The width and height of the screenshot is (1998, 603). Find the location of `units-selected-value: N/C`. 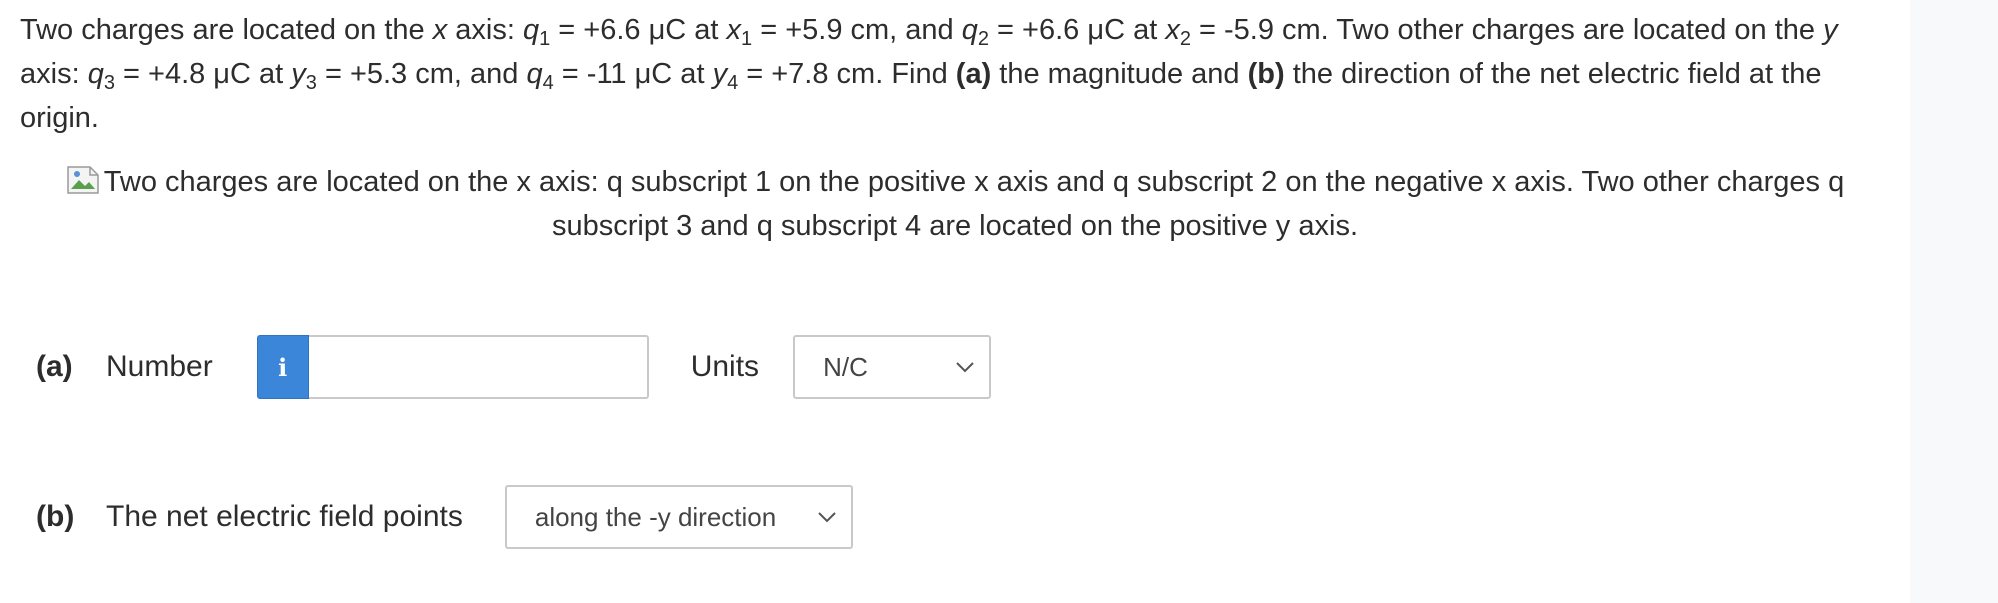

units-selected-value: N/C is located at coordinates (845, 366).